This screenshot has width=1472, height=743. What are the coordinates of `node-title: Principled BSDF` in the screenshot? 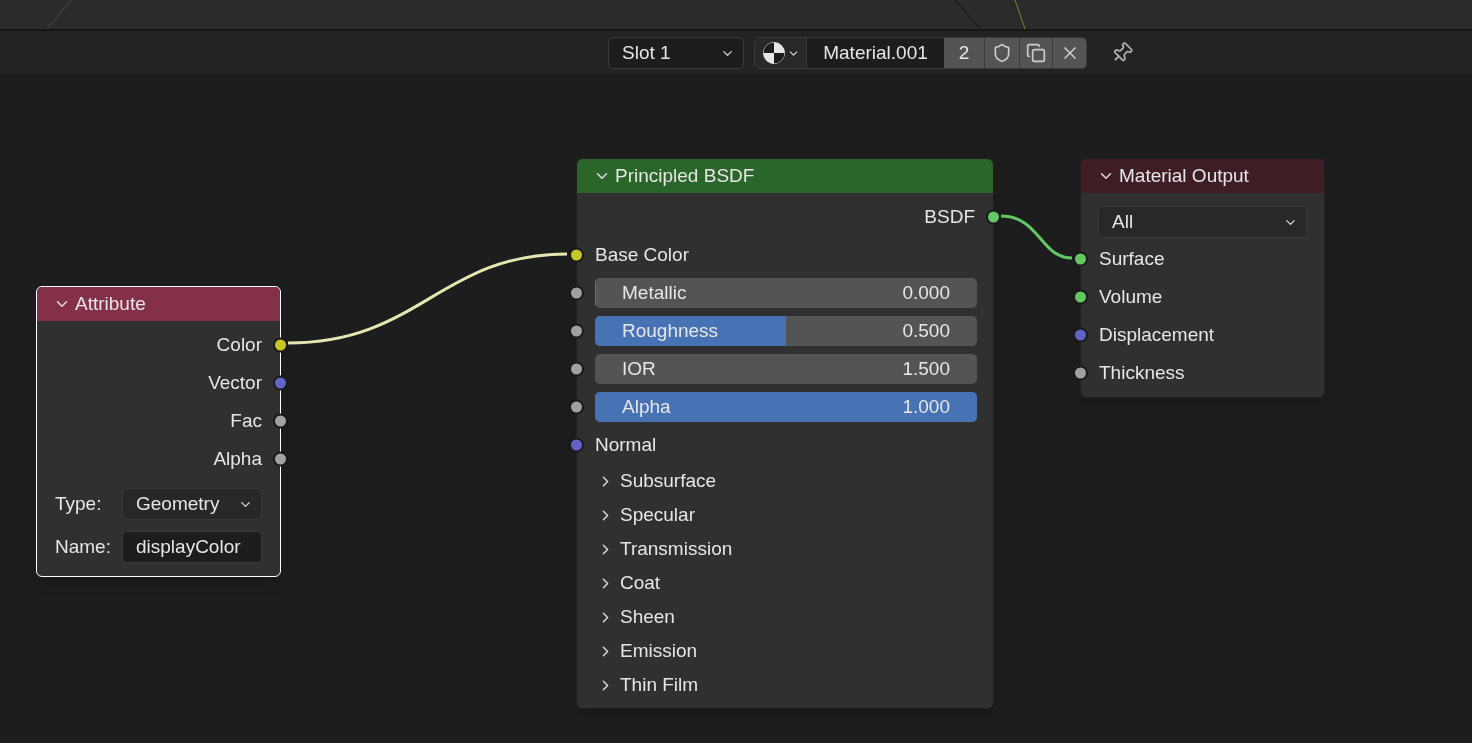 It's located at (685, 175).